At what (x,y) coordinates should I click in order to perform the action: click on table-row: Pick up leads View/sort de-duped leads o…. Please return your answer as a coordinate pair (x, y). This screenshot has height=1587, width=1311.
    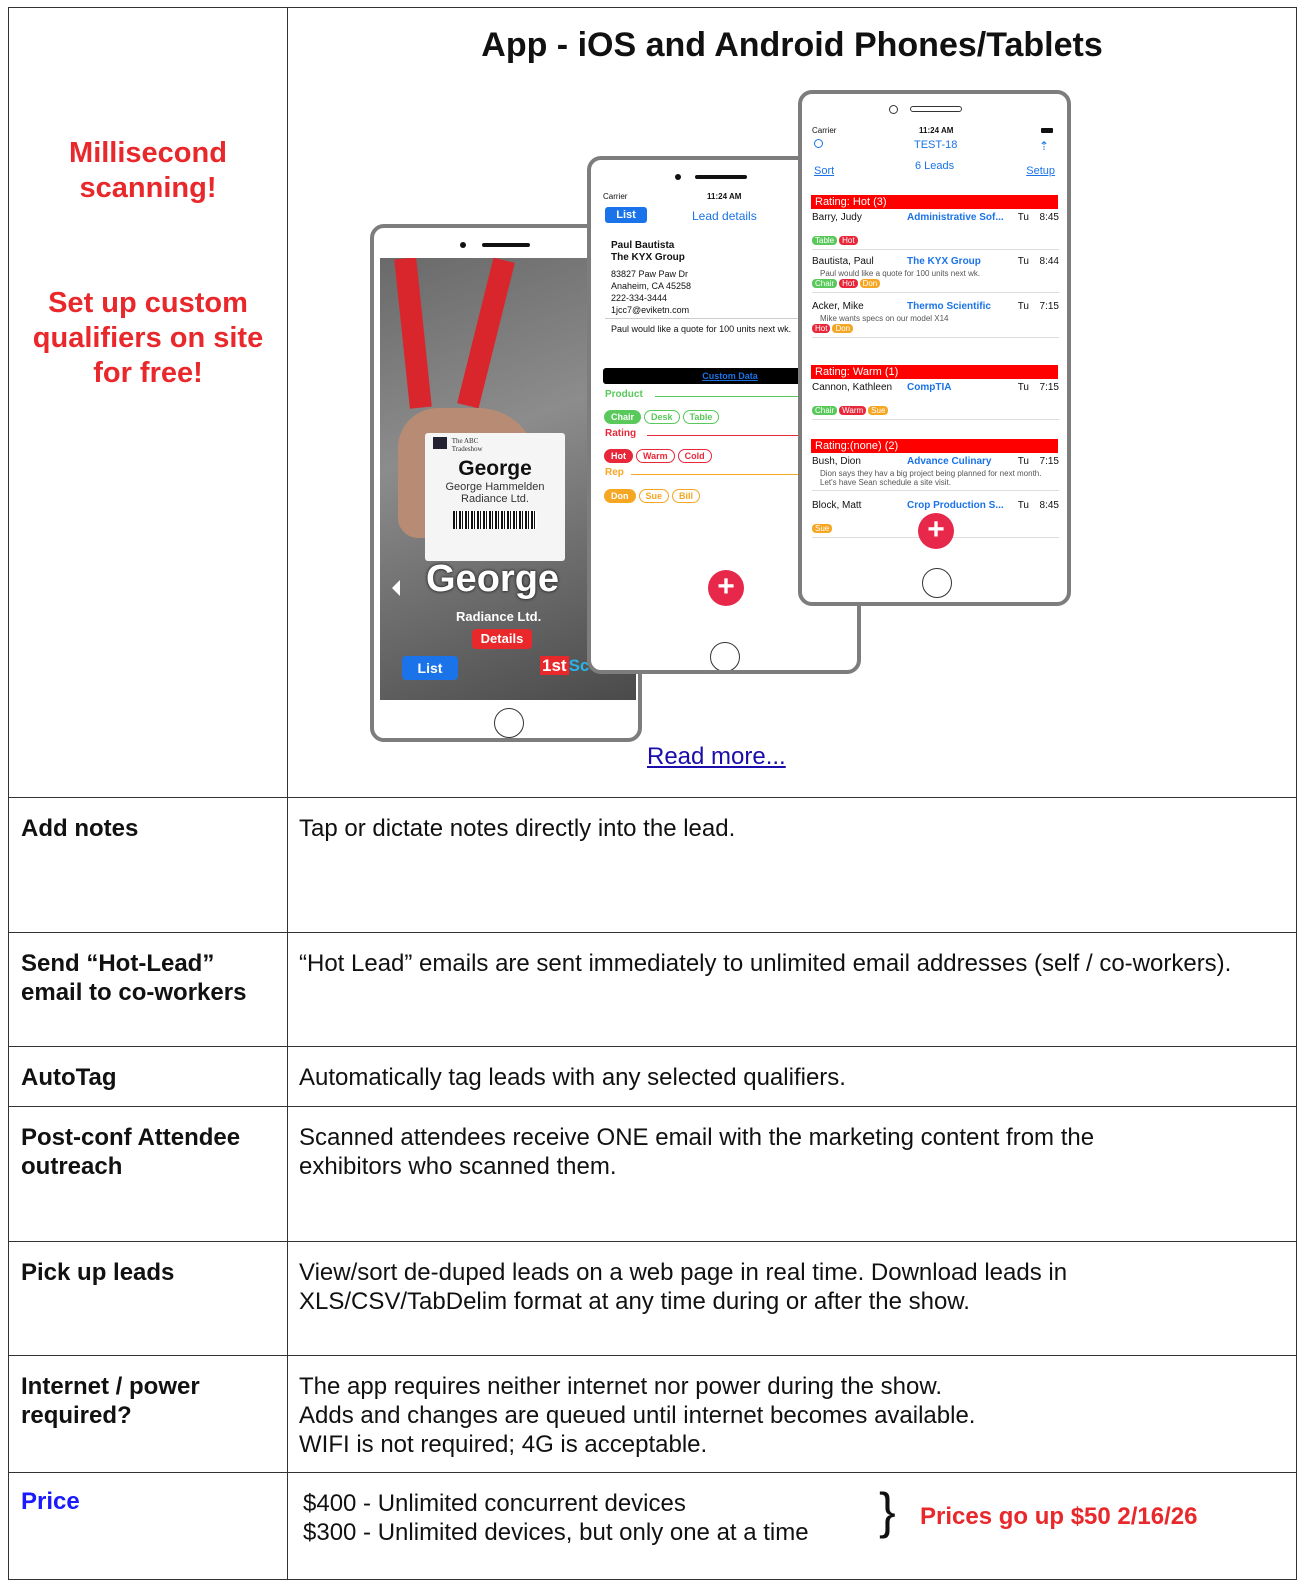
    Looking at the image, I should click on (652, 1298).